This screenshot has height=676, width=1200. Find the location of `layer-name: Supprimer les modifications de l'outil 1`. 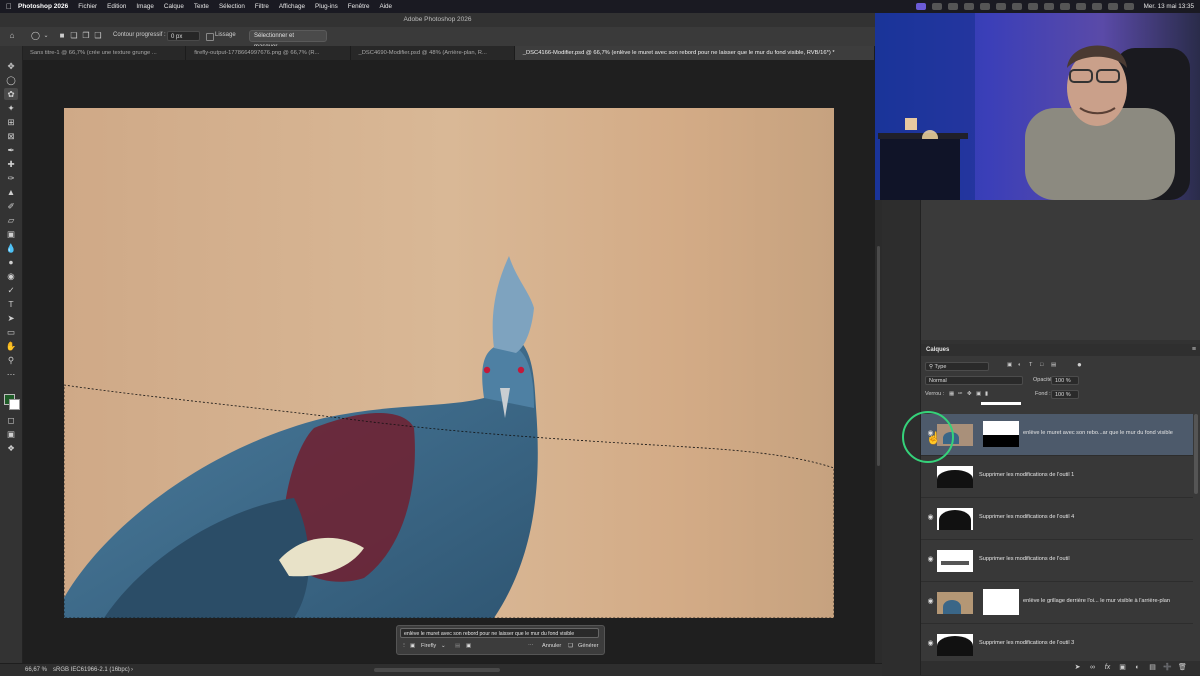

layer-name: Supprimer les modifications de l'outil 1 is located at coordinates (1084, 475).